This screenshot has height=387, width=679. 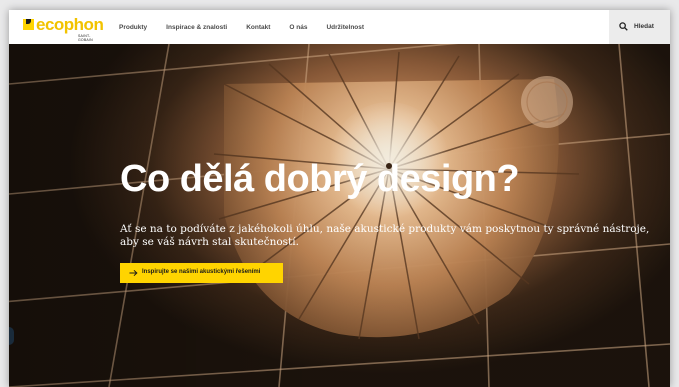 I want to click on search-button: Hledat, so click(x=639, y=27).